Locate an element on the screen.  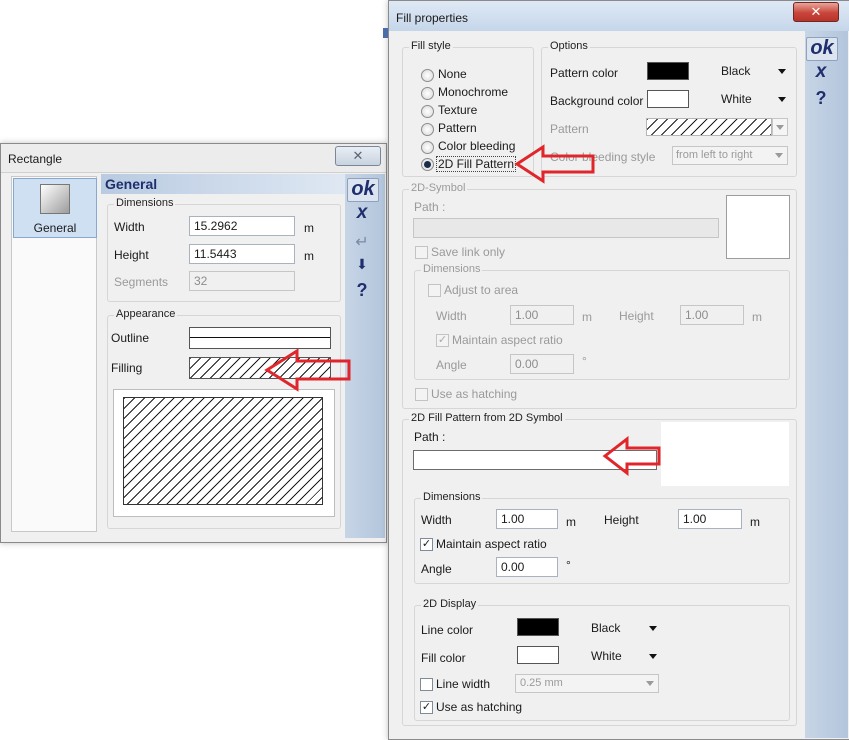
fill-height-unit: m is located at coordinates (755, 522).